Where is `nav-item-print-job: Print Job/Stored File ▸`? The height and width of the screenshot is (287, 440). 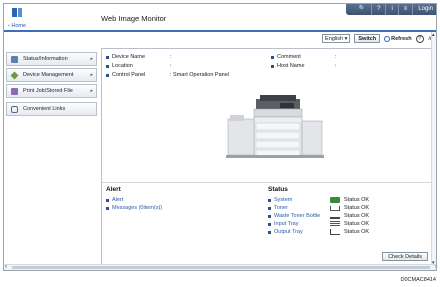
nav-item-print-job: Print Job/Stored File ▸ is located at coordinates (51, 91).